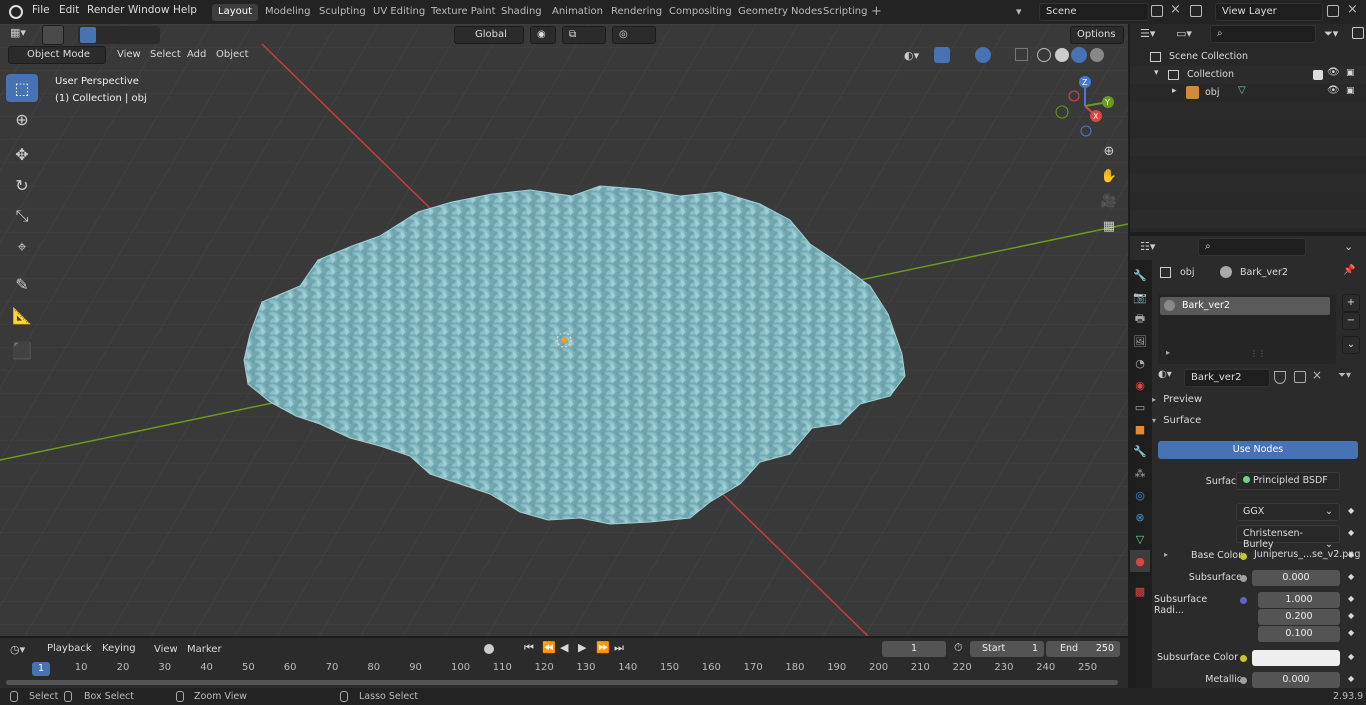 Image resolution: width=1366 pixels, height=705 pixels. What do you see at coordinates (942, 55) in the screenshot?
I see `gizmo-toggle-icon` at bounding box center [942, 55].